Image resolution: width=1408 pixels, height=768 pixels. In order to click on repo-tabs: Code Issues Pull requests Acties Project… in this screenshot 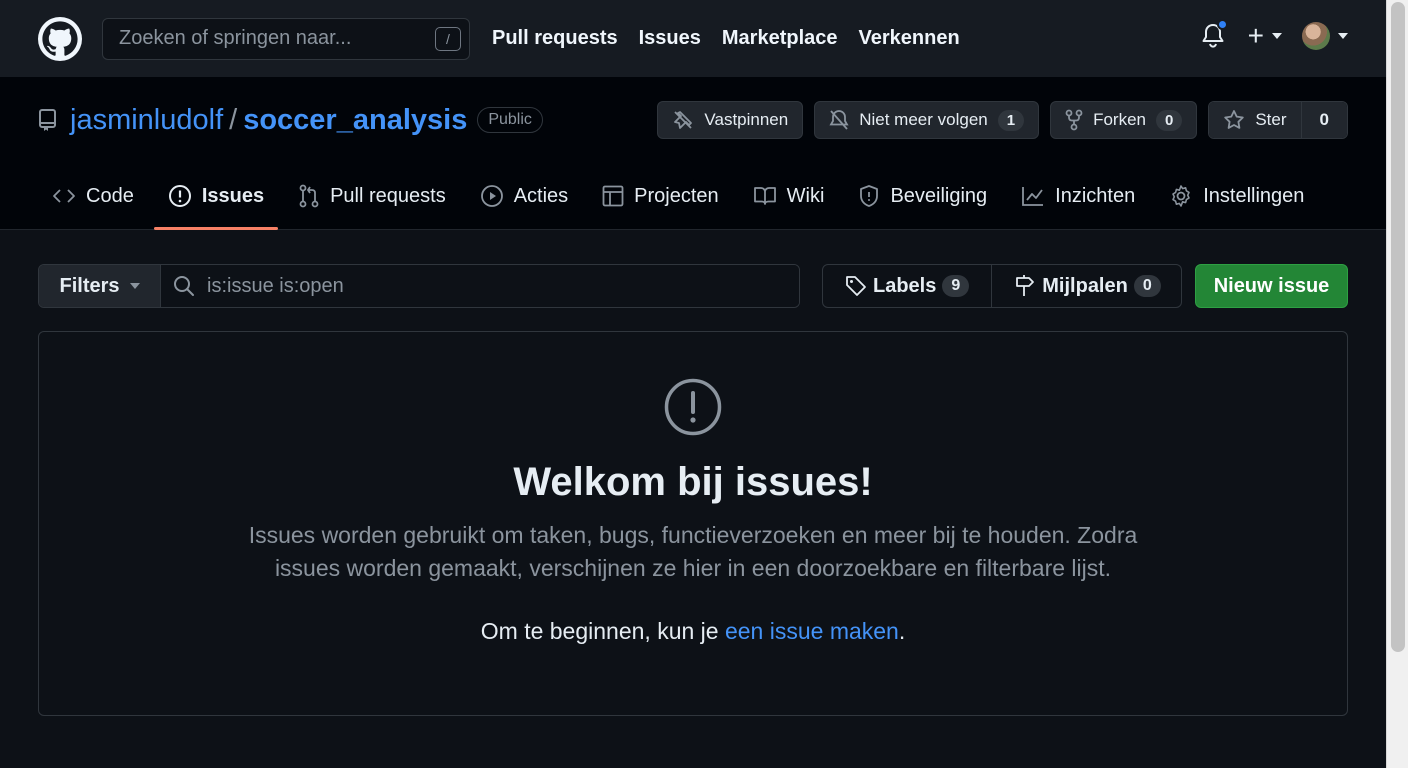, I will do `click(693, 196)`.